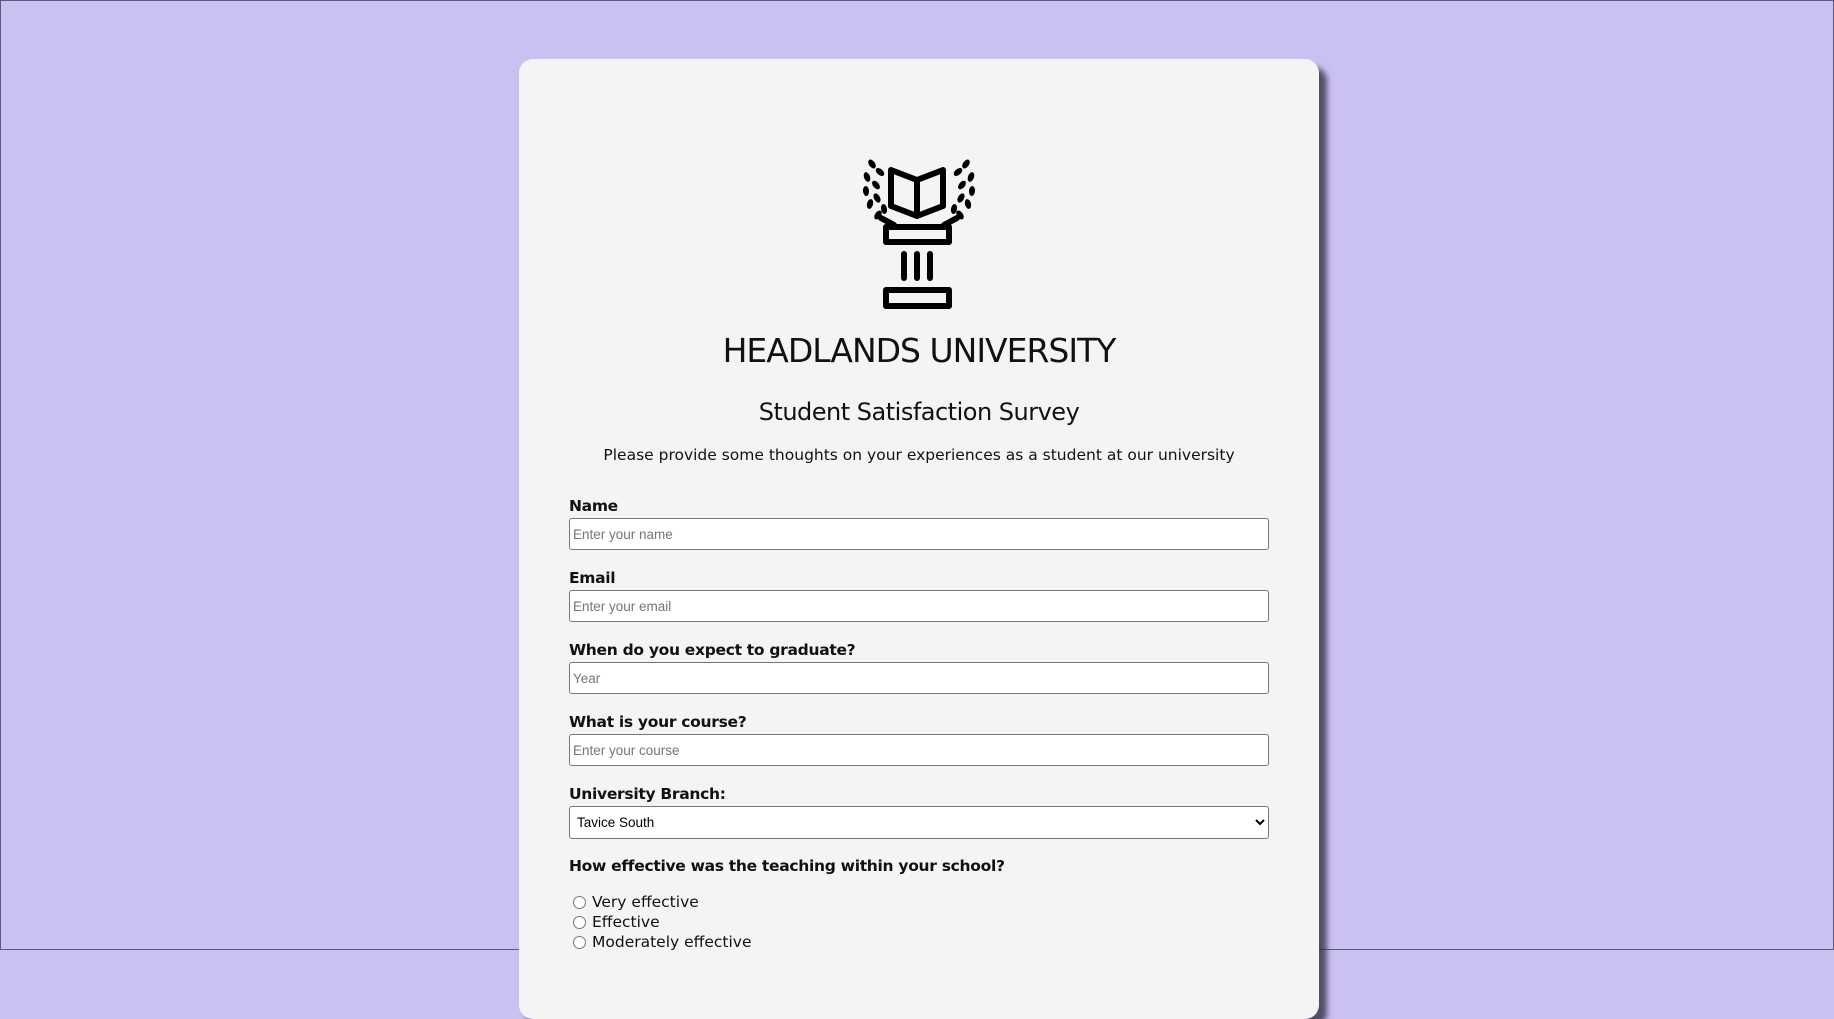  I want to click on email-input, so click(919, 606).